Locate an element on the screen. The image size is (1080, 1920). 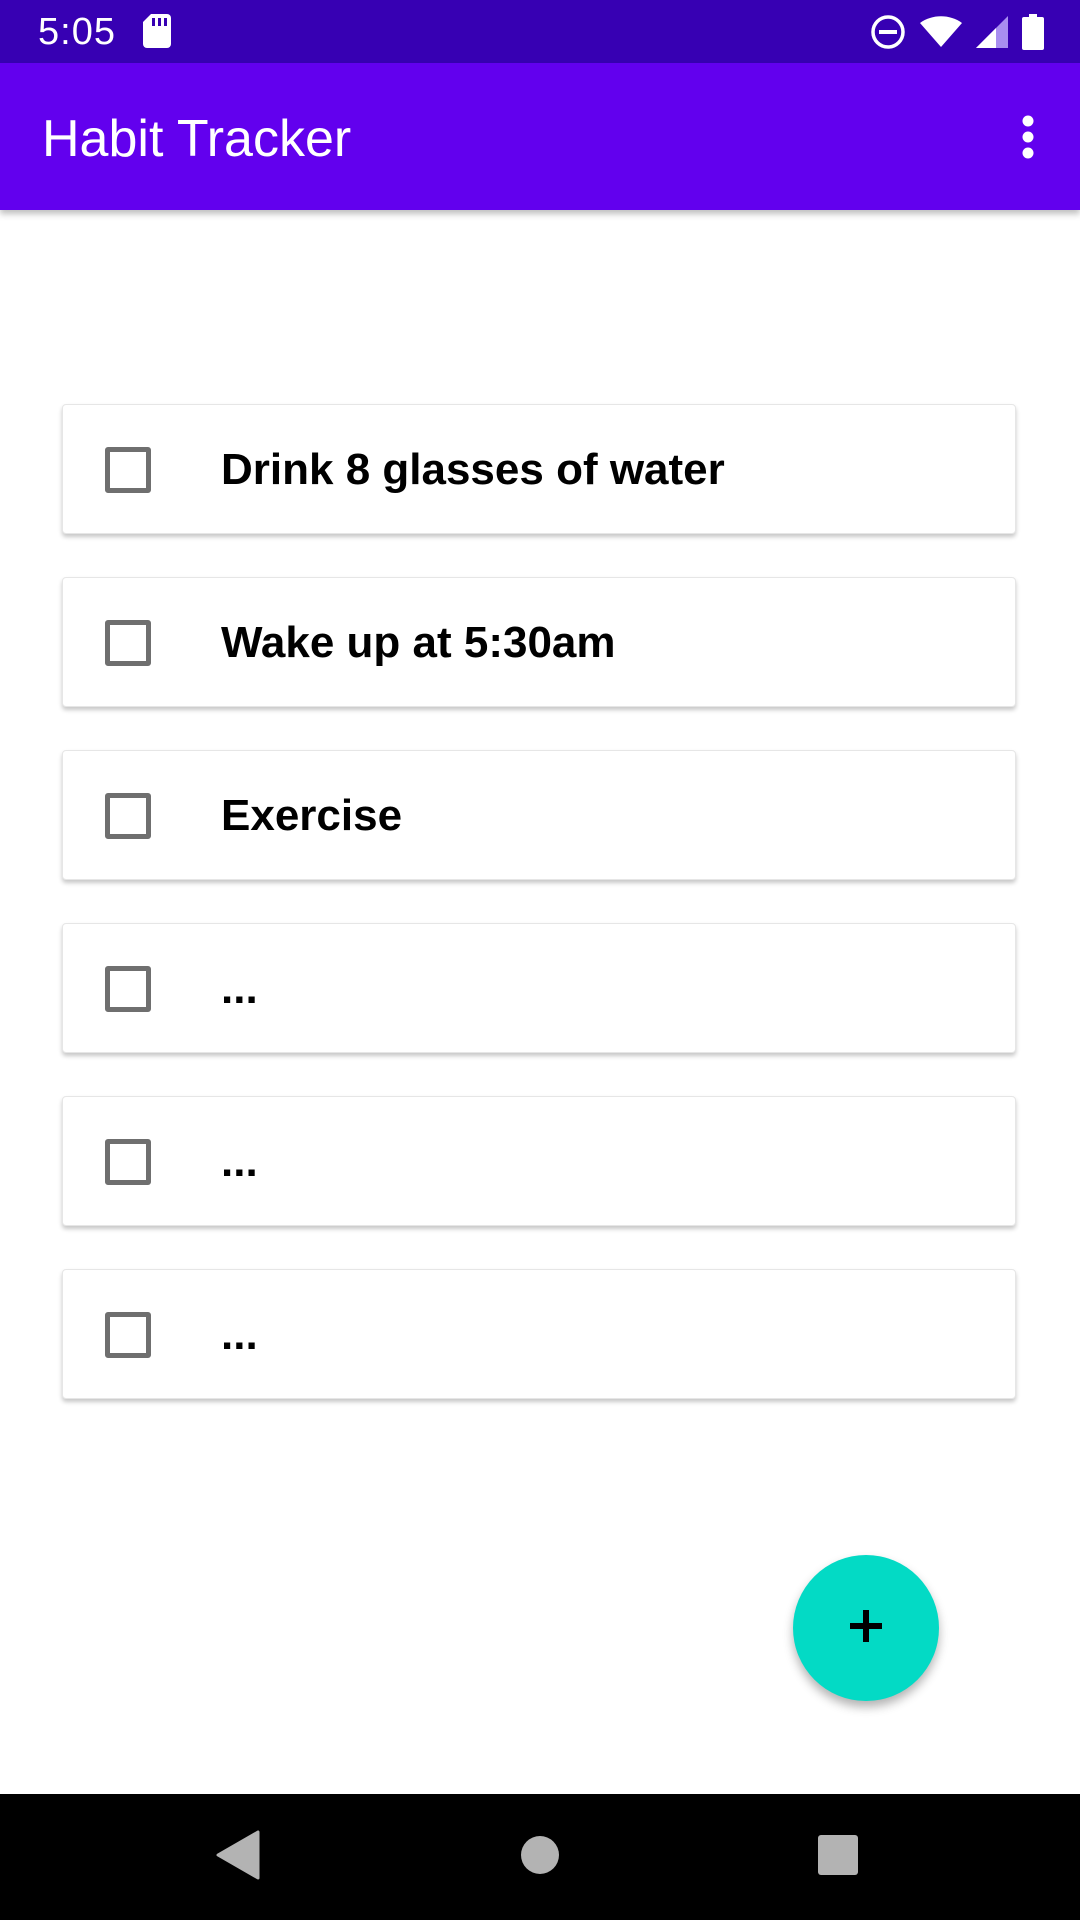
app-bar: Habit Tracker is located at coordinates (540, 136).